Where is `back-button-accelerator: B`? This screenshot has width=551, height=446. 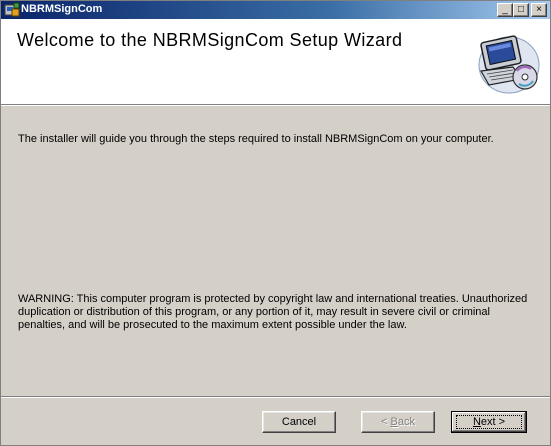 back-button-accelerator: B is located at coordinates (394, 422).